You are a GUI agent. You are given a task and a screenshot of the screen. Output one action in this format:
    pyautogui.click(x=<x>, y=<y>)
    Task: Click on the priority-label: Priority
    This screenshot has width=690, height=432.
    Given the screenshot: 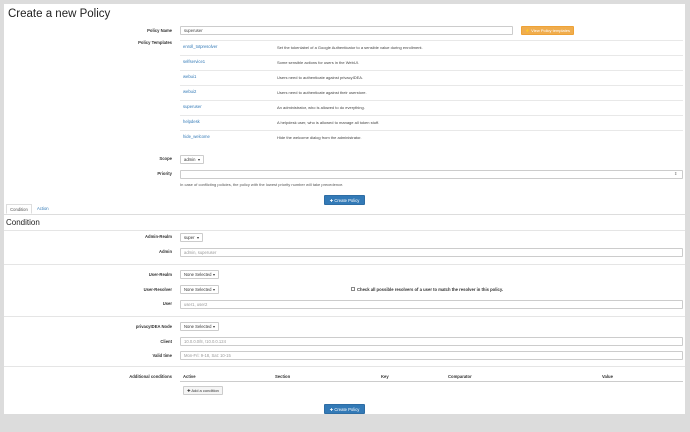 What is the action you would take?
    pyautogui.click(x=164, y=173)
    